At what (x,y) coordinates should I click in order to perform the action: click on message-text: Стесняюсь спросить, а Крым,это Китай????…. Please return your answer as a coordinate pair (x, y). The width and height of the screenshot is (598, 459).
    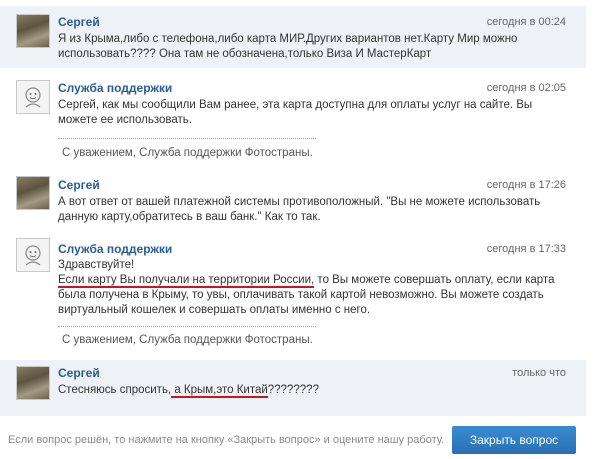
    Looking at the image, I should click on (311, 390).